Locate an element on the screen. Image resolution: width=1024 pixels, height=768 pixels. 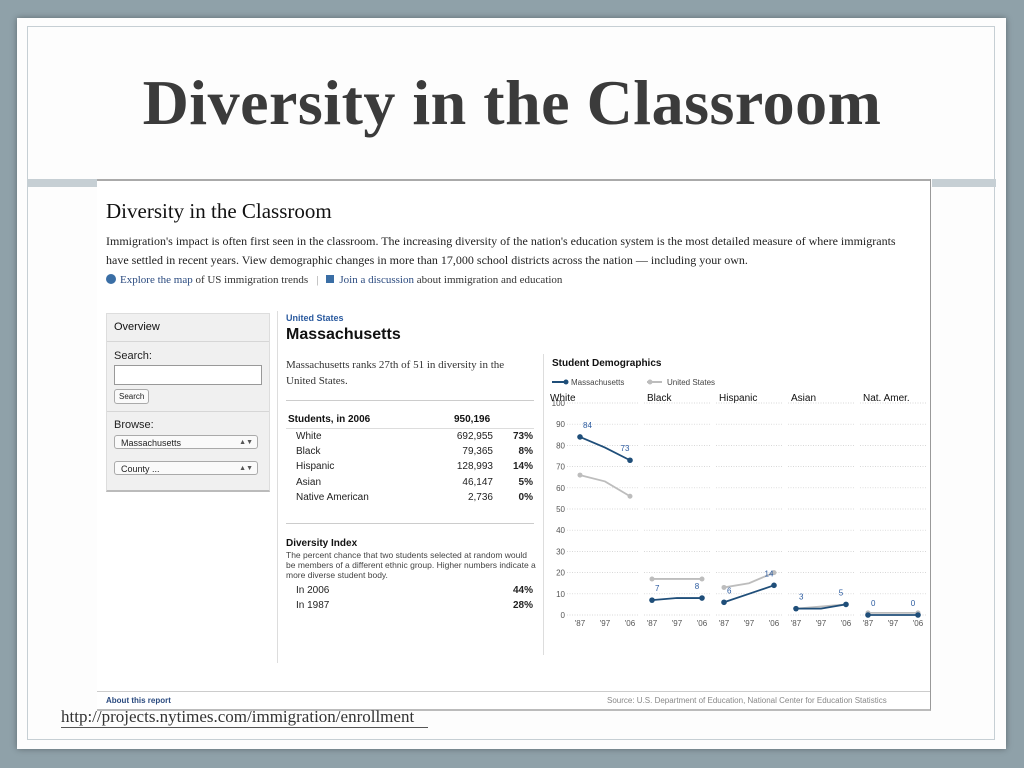
legend-label: Massachusetts is located at coordinates (597, 382).